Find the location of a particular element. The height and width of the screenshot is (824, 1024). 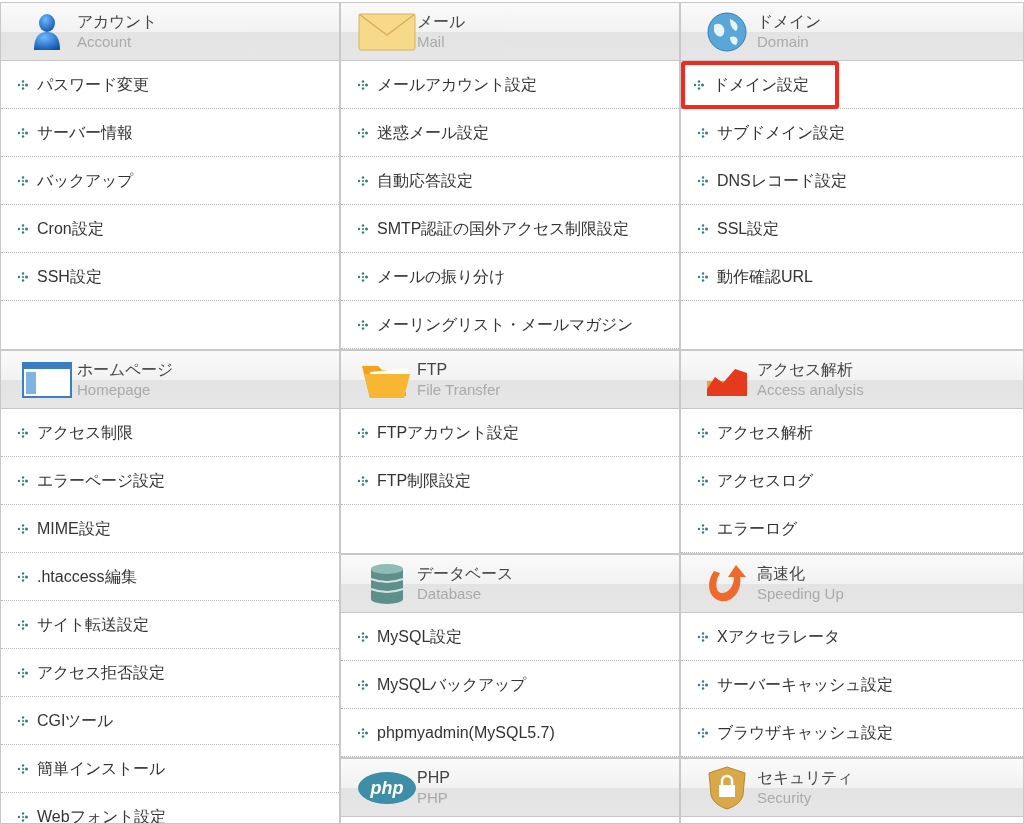

envelope-icon is located at coordinates (387, 31).